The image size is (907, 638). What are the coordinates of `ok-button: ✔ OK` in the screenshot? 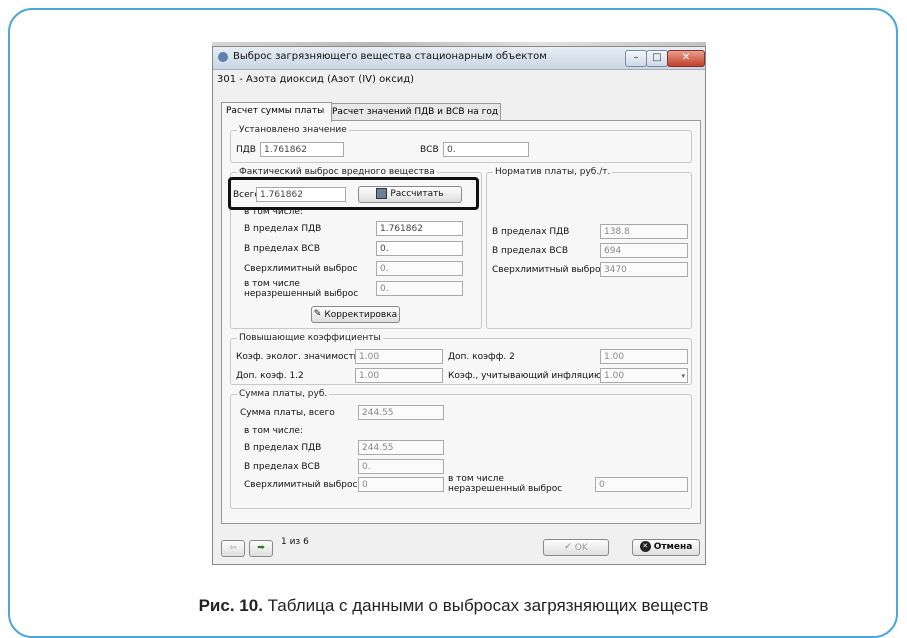 It's located at (576, 547).